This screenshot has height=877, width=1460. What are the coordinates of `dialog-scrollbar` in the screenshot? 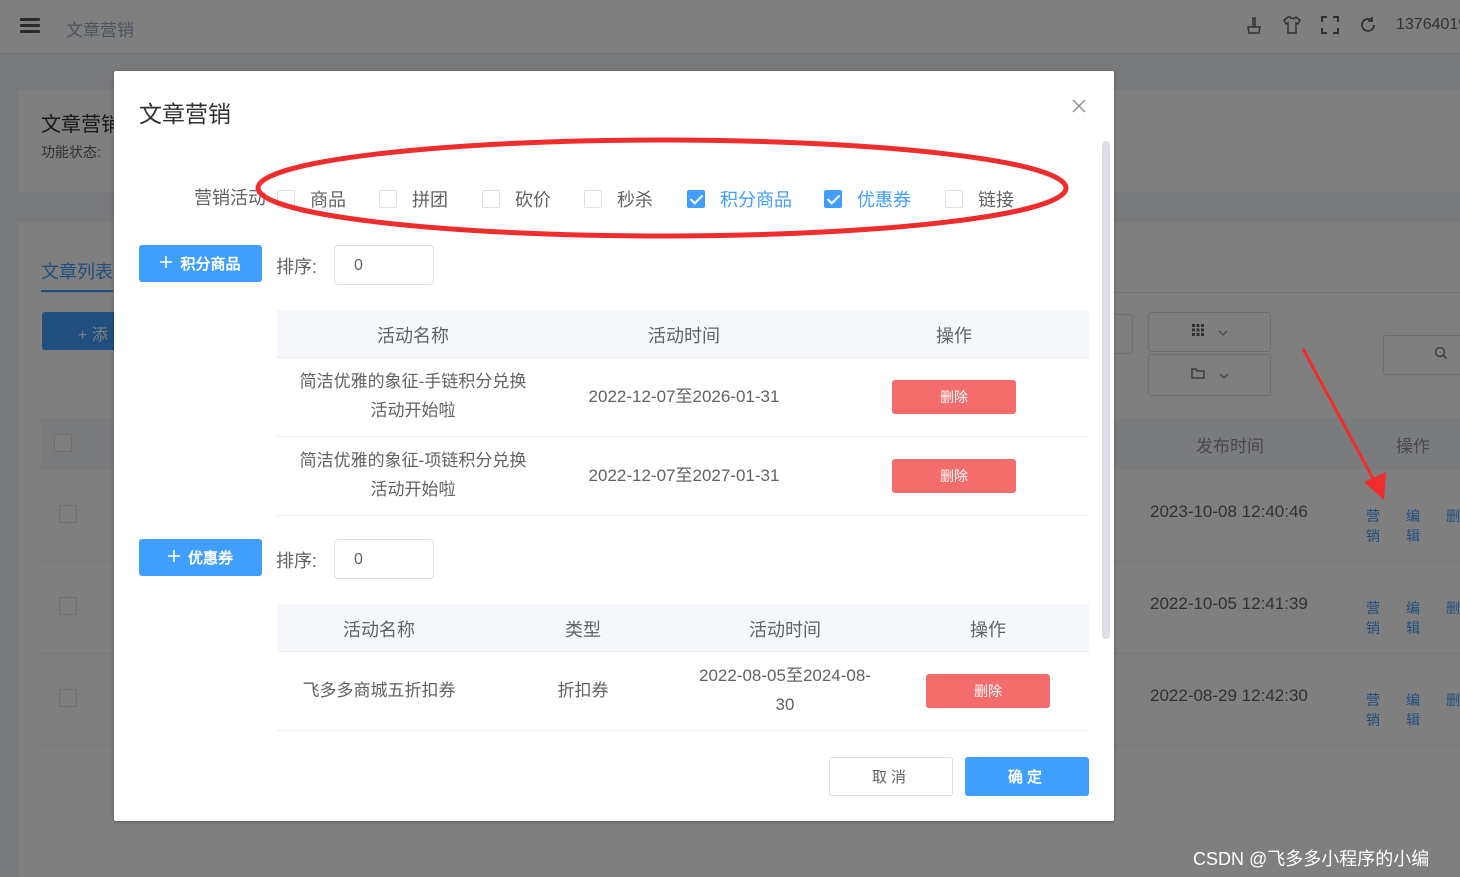 It's located at (1106, 390).